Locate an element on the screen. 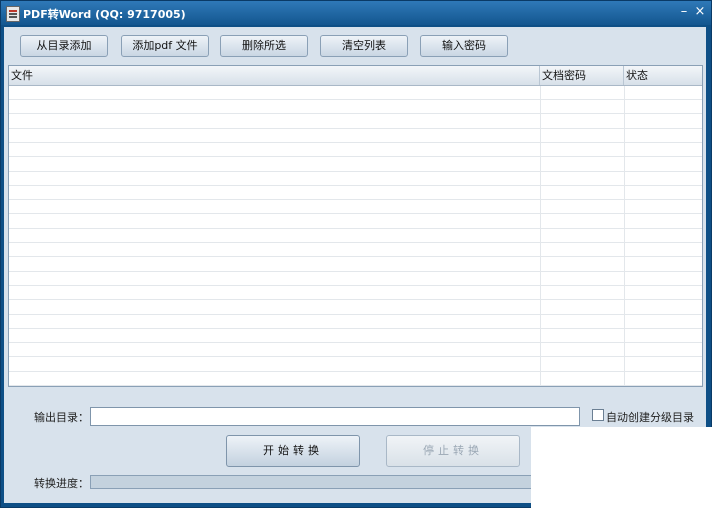 The height and width of the screenshot is (508, 712). minimize-button: – is located at coordinates (684, 12).